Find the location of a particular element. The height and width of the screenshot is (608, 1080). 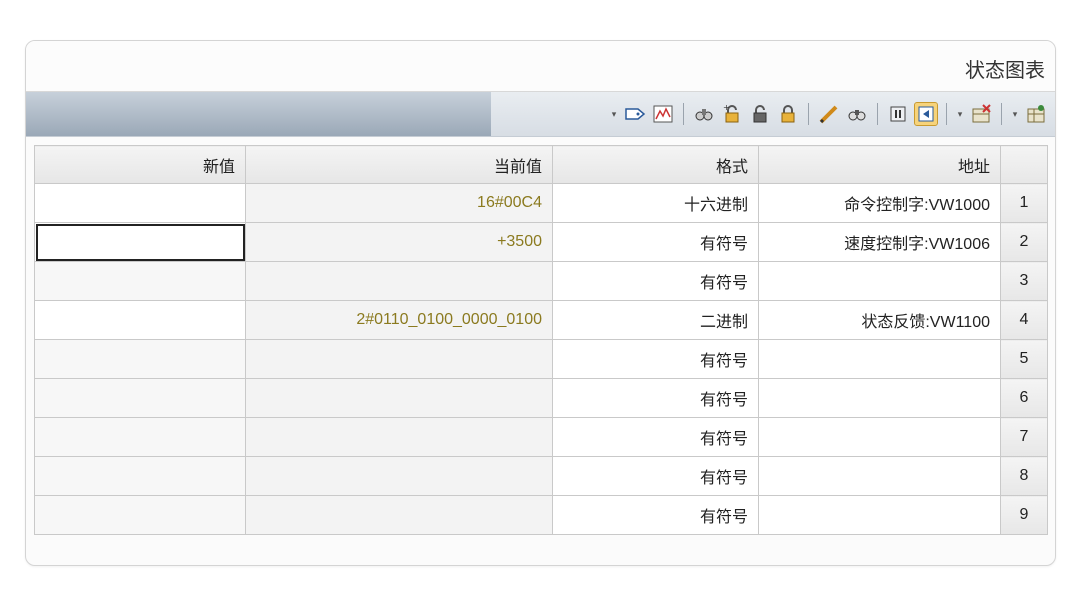

column-header-format: 格式 is located at coordinates (655, 164).